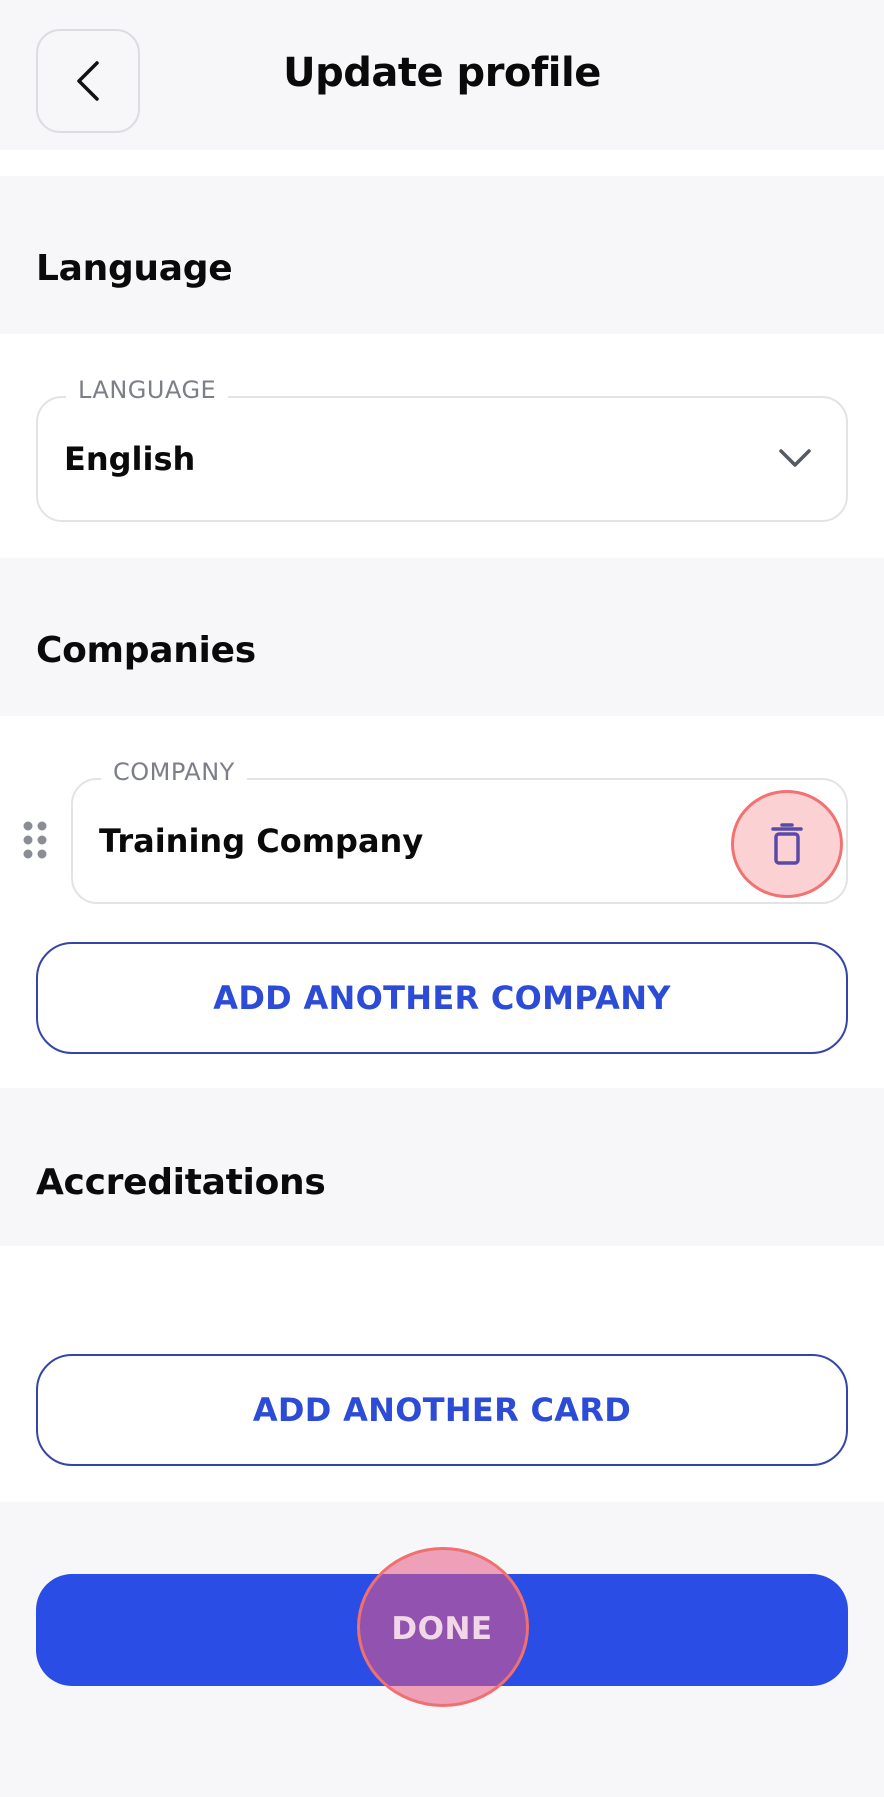 The image size is (884, 1797). Describe the element at coordinates (442, 637) in the screenshot. I see `companies-section-header: Companies` at that location.